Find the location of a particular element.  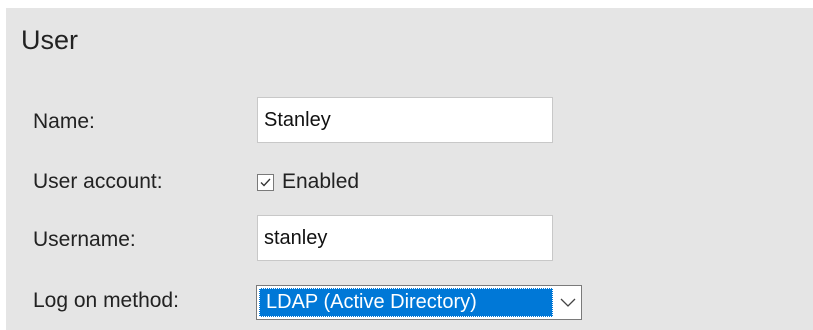

username-label: Username: is located at coordinates (84, 239).